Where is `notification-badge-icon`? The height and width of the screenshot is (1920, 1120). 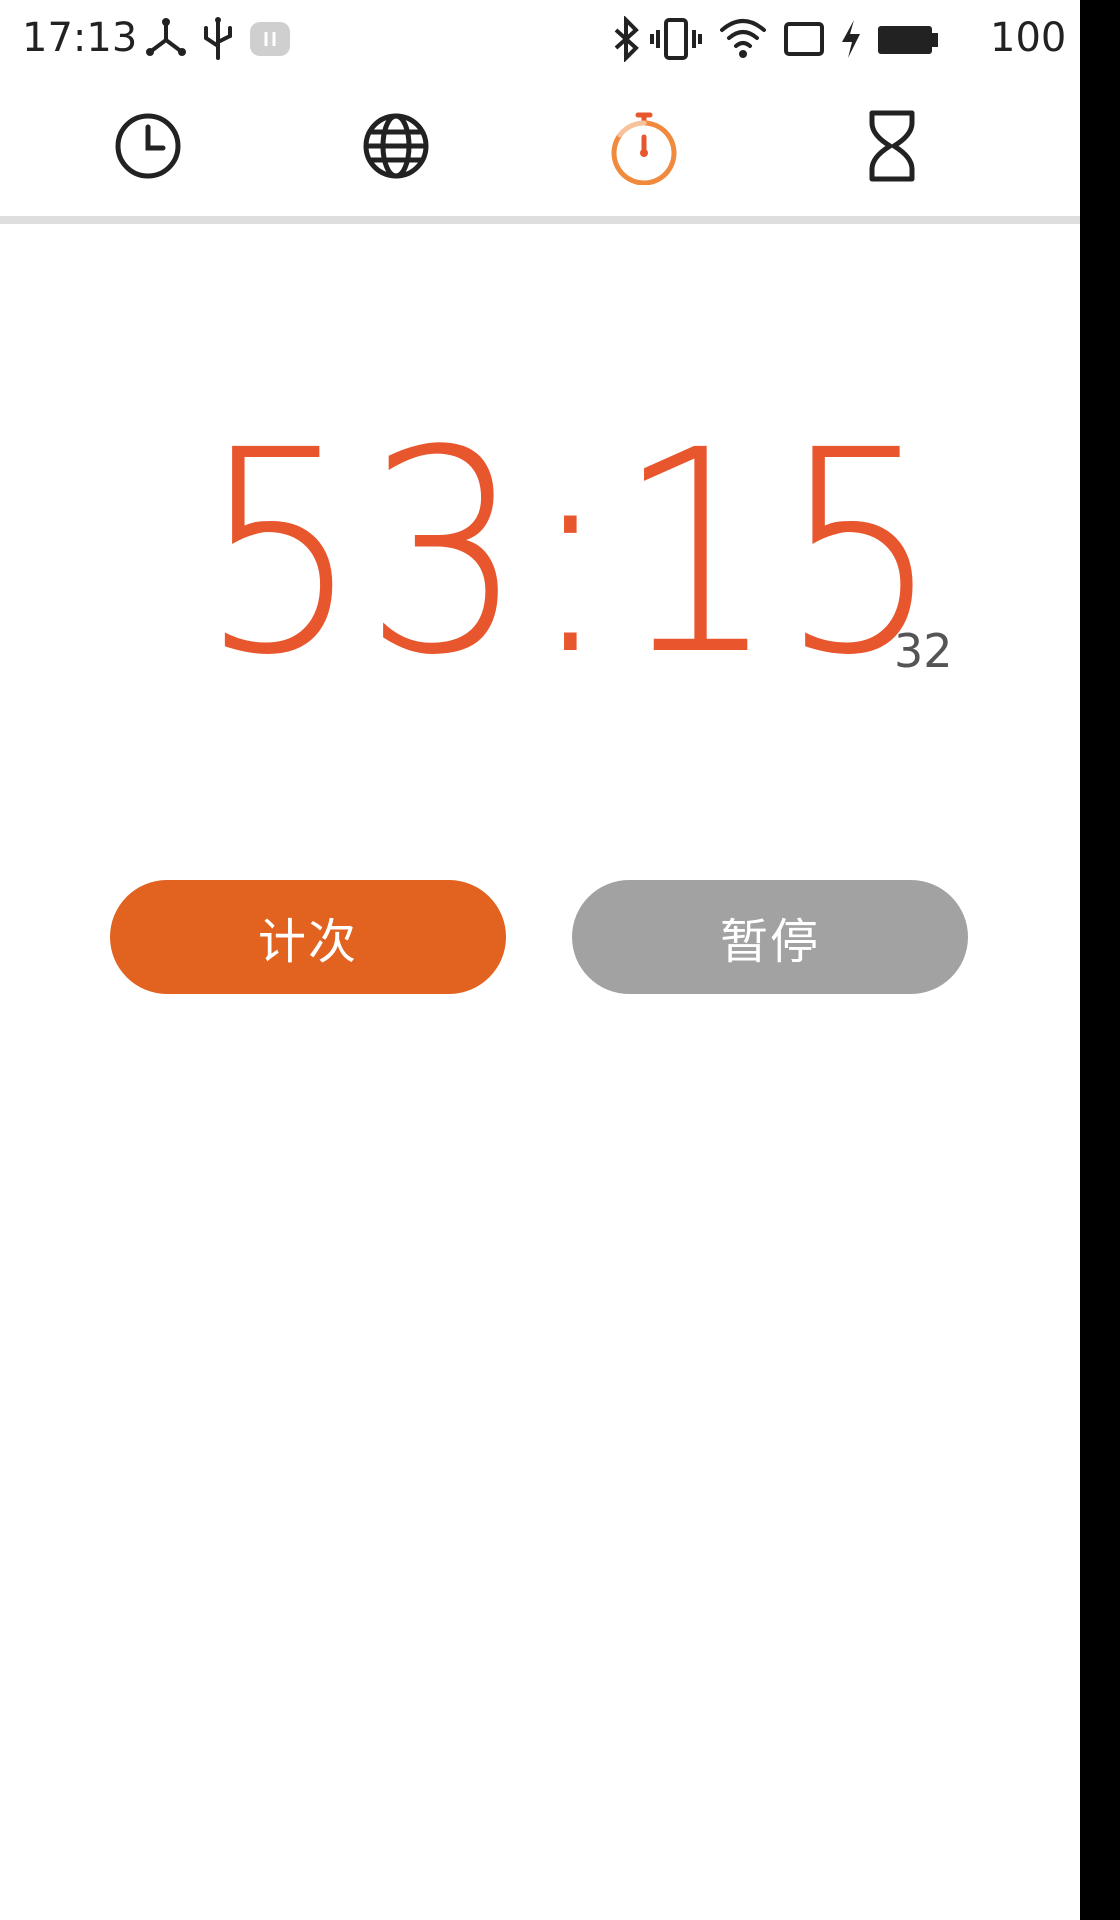 notification-badge-icon is located at coordinates (270, 41).